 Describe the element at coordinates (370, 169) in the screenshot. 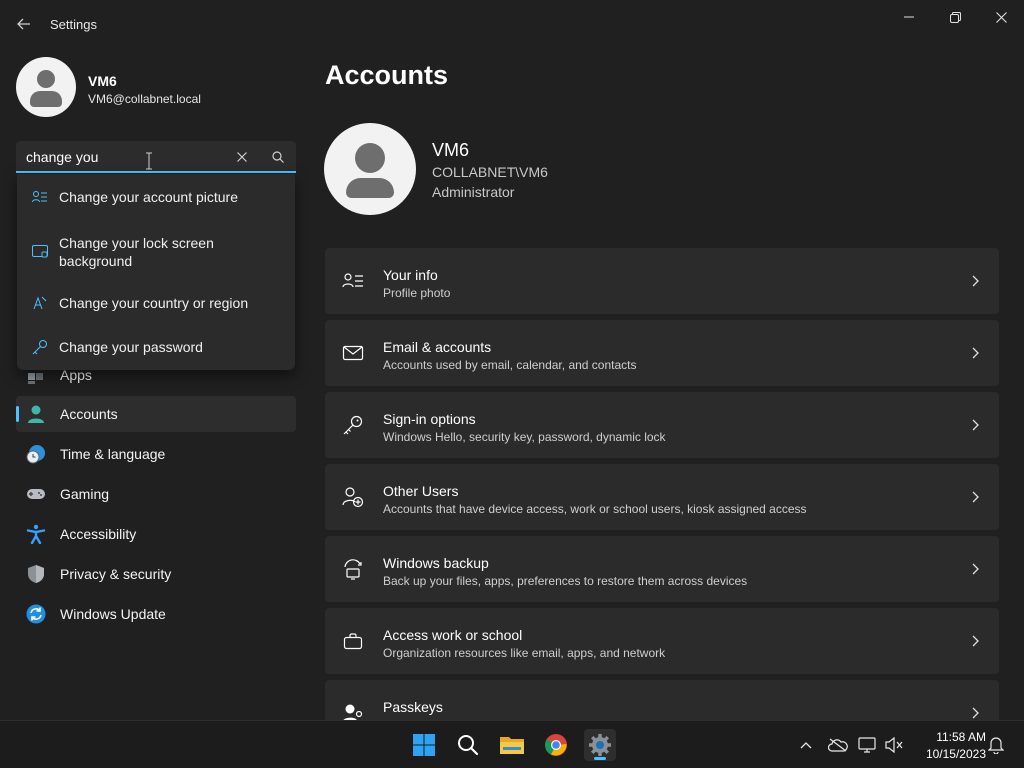

I see `account-avatar` at that location.